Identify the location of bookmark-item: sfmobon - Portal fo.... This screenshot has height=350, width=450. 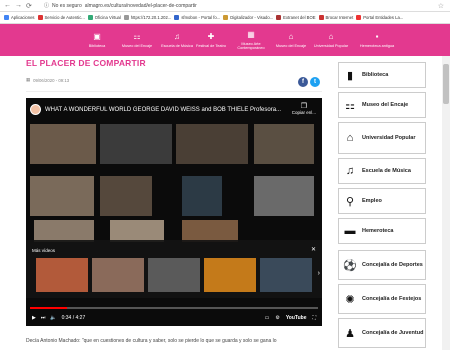
(197, 17).